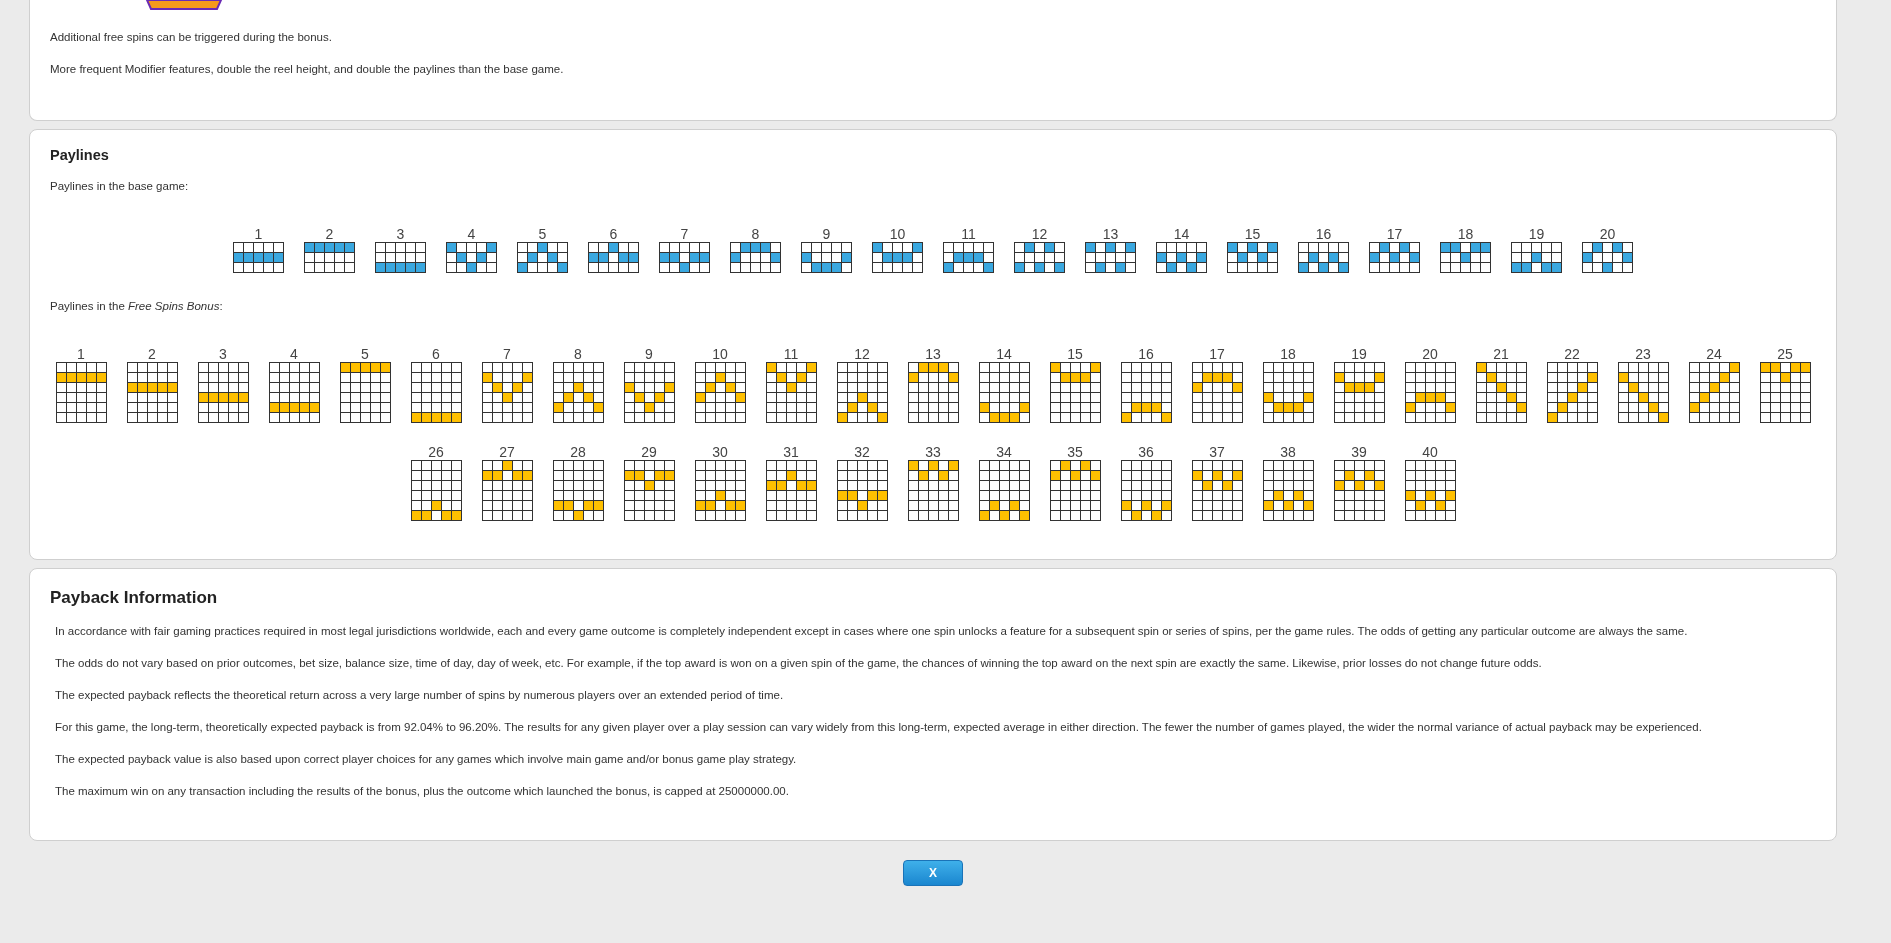 Image resolution: width=1891 pixels, height=943 pixels. I want to click on section-heading: Payback Information, so click(134, 598).